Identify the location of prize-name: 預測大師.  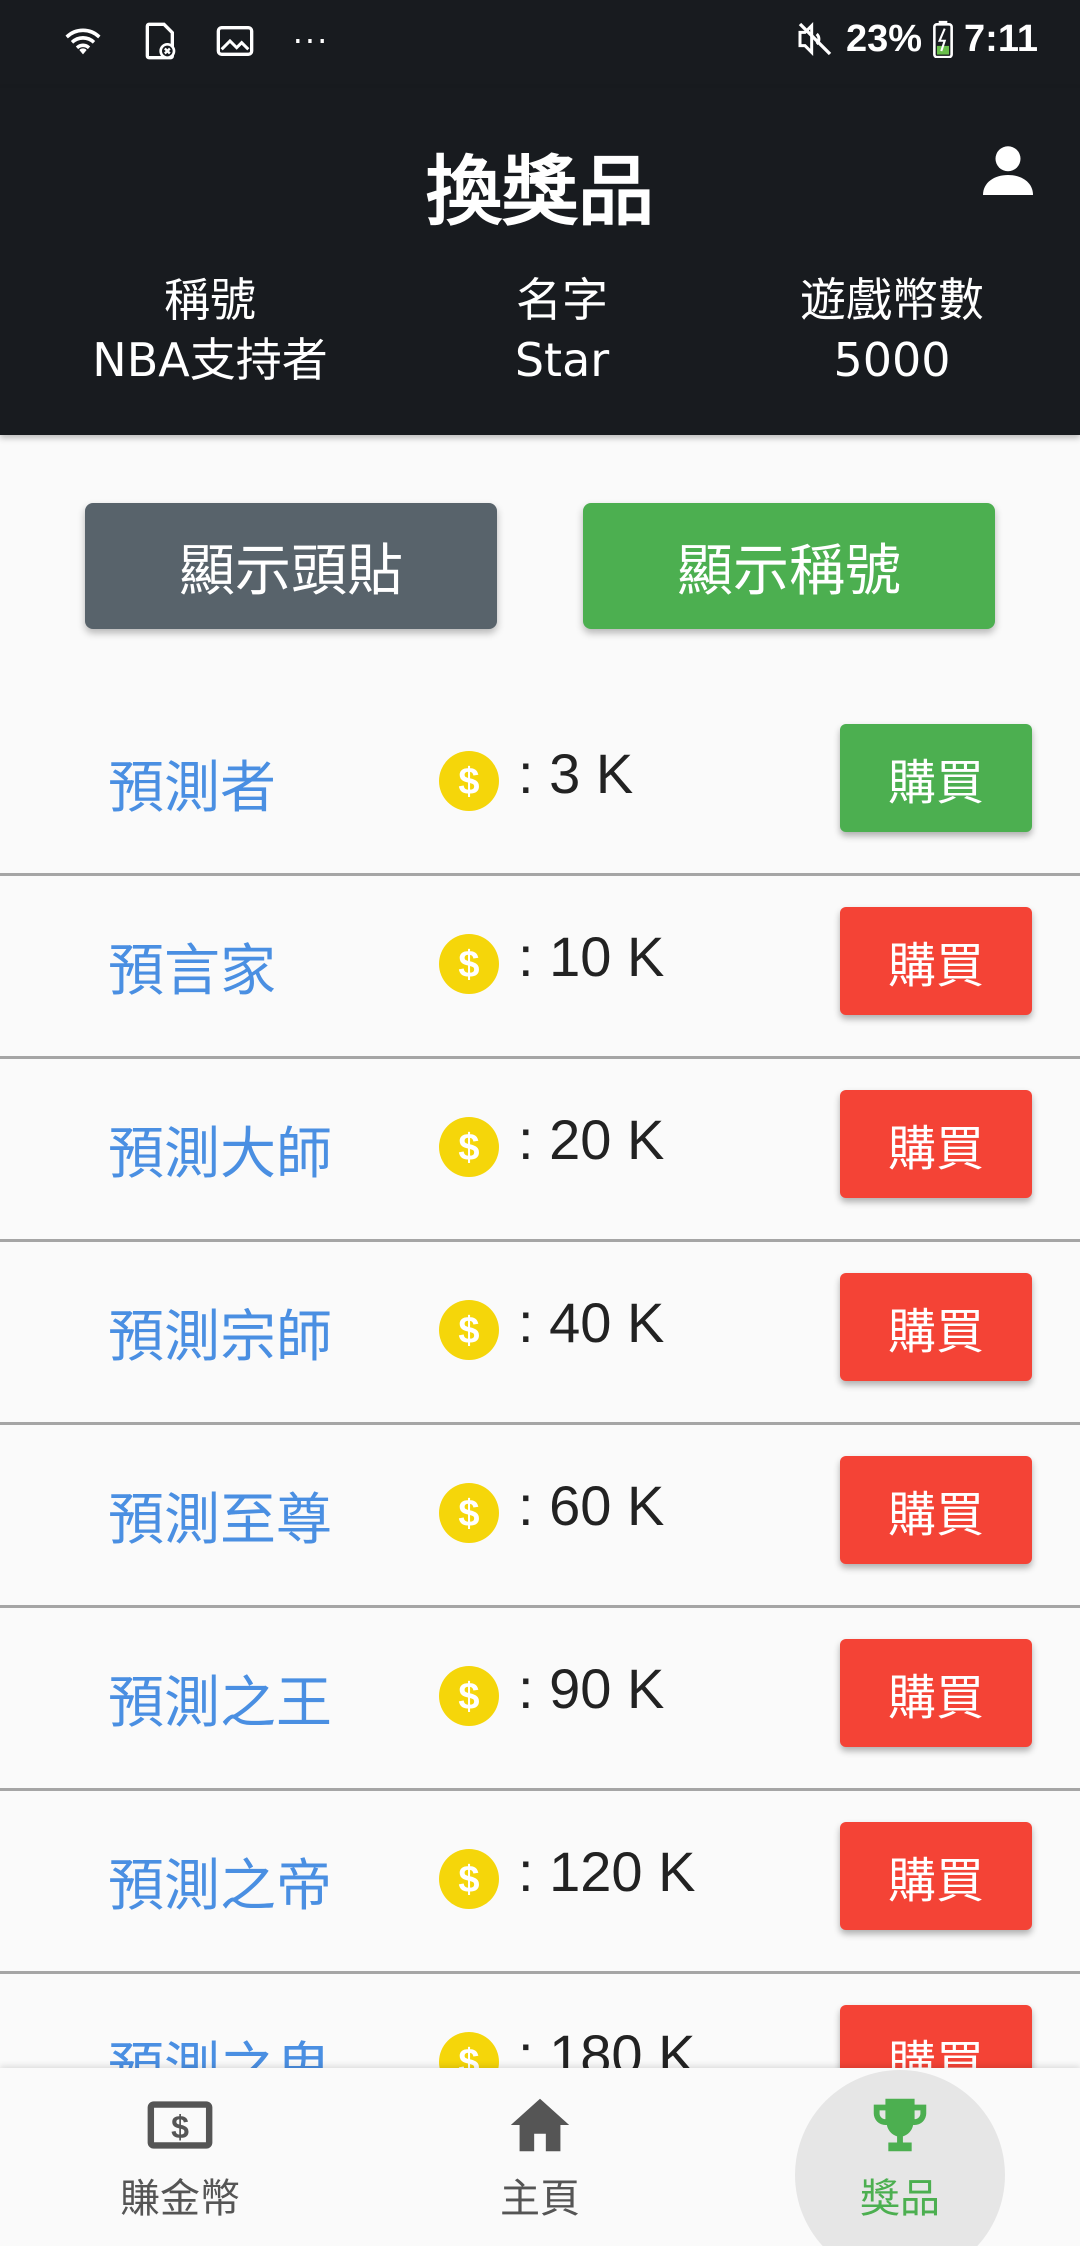
(220, 1154).